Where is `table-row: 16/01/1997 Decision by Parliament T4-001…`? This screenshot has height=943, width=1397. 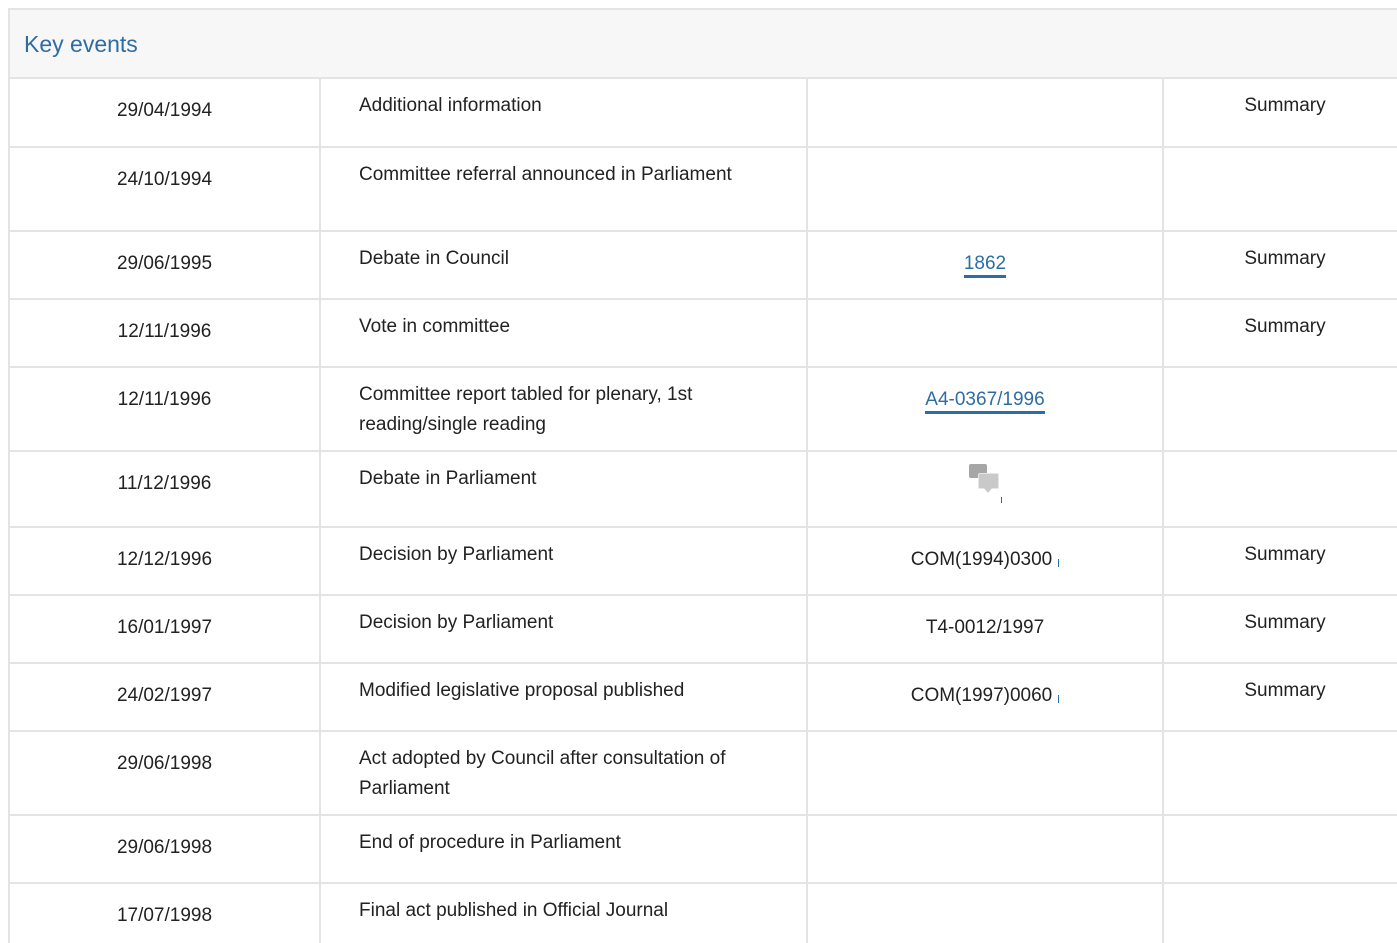 table-row: 16/01/1997 Decision by Parliament T4-001… is located at coordinates (703, 629).